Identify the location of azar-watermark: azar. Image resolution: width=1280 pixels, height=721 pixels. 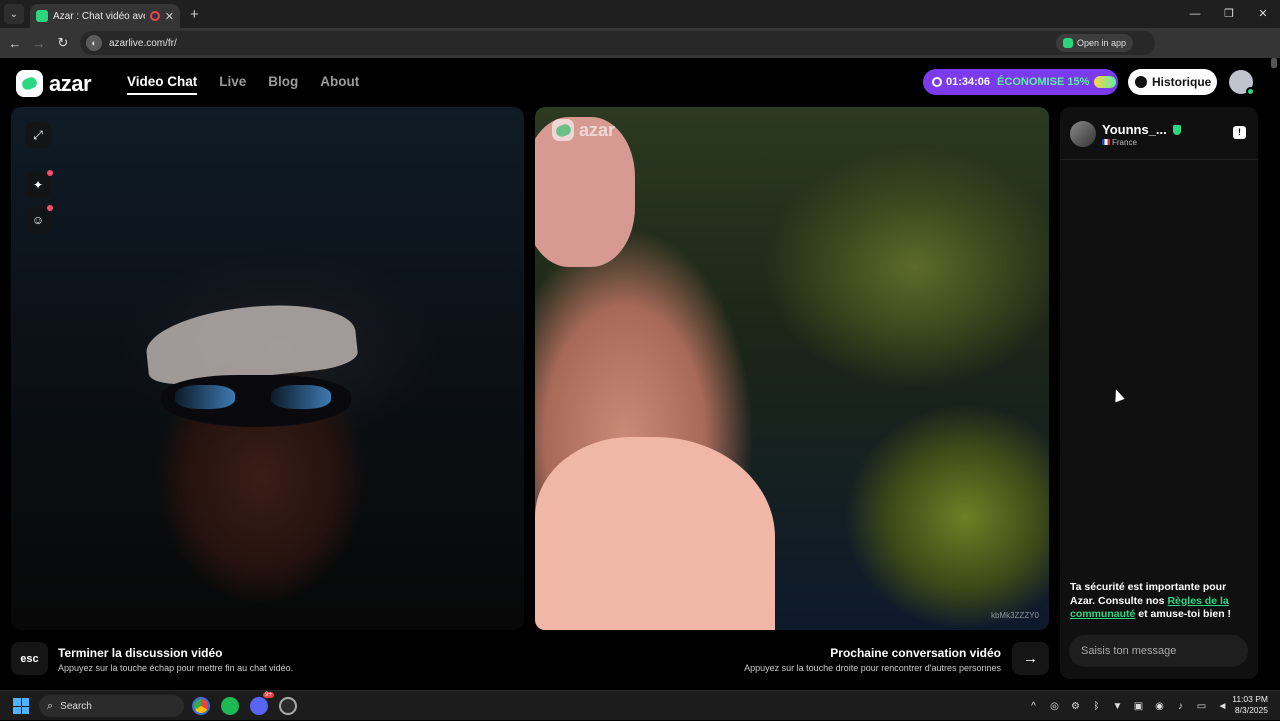
(583, 130).